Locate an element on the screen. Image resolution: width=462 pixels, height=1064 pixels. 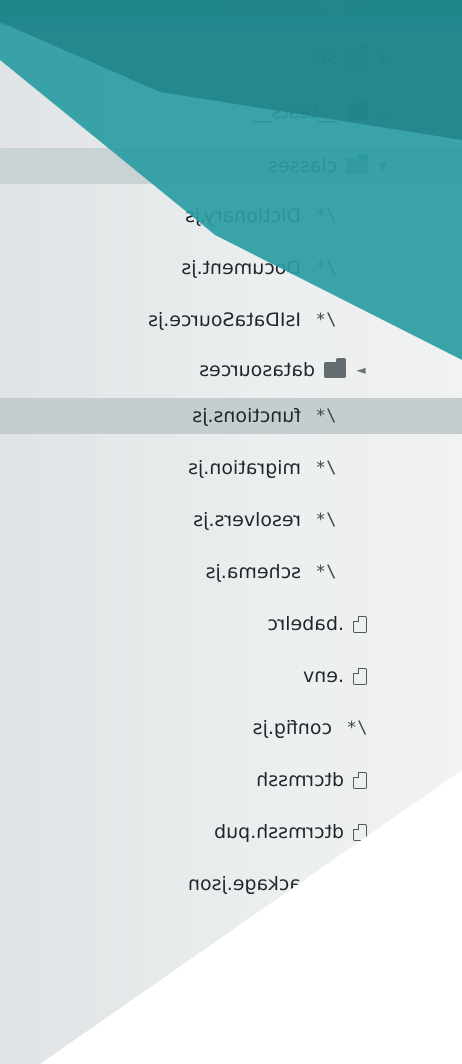
tree-item-datasources: ► datasources is located at coordinates (283, 370).